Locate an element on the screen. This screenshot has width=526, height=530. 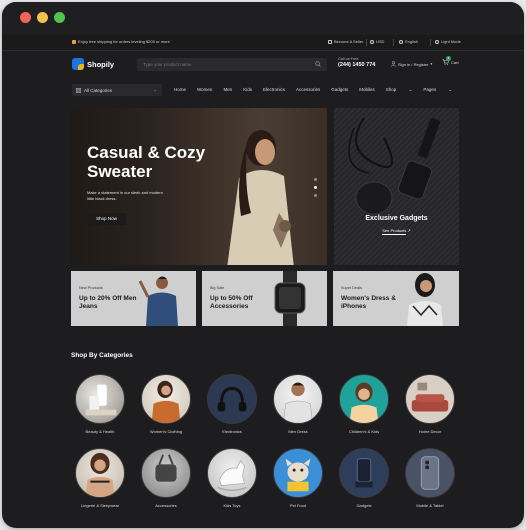
category-mobile-tablet: Mobile & Tablet is located at coordinates (430, 478).